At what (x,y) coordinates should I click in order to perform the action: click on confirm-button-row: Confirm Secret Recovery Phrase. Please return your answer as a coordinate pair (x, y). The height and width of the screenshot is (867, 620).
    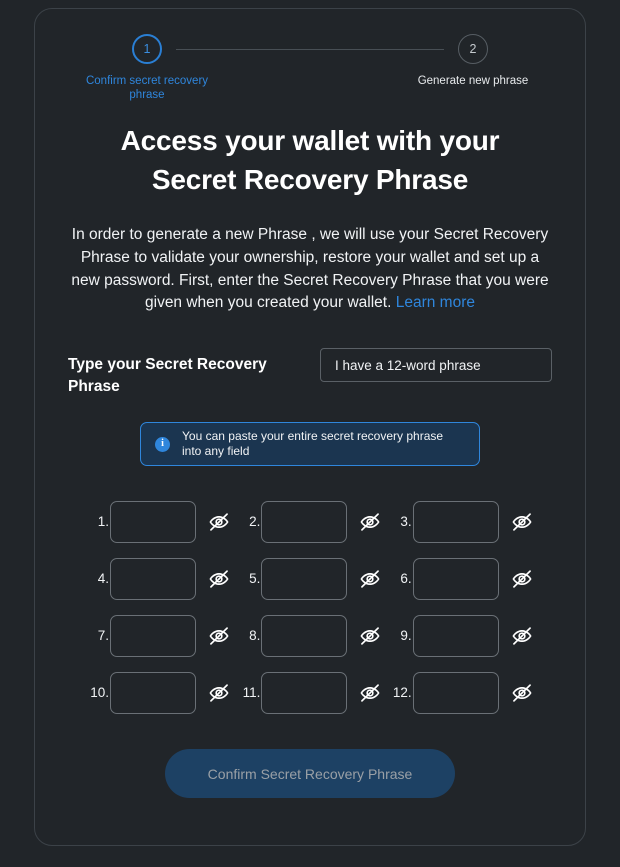
    Looking at the image, I should click on (310, 774).